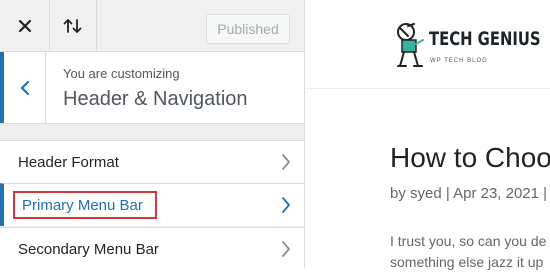  I want to click on customizing-header: You are customizing Header & Navigation, so click(152, 88).